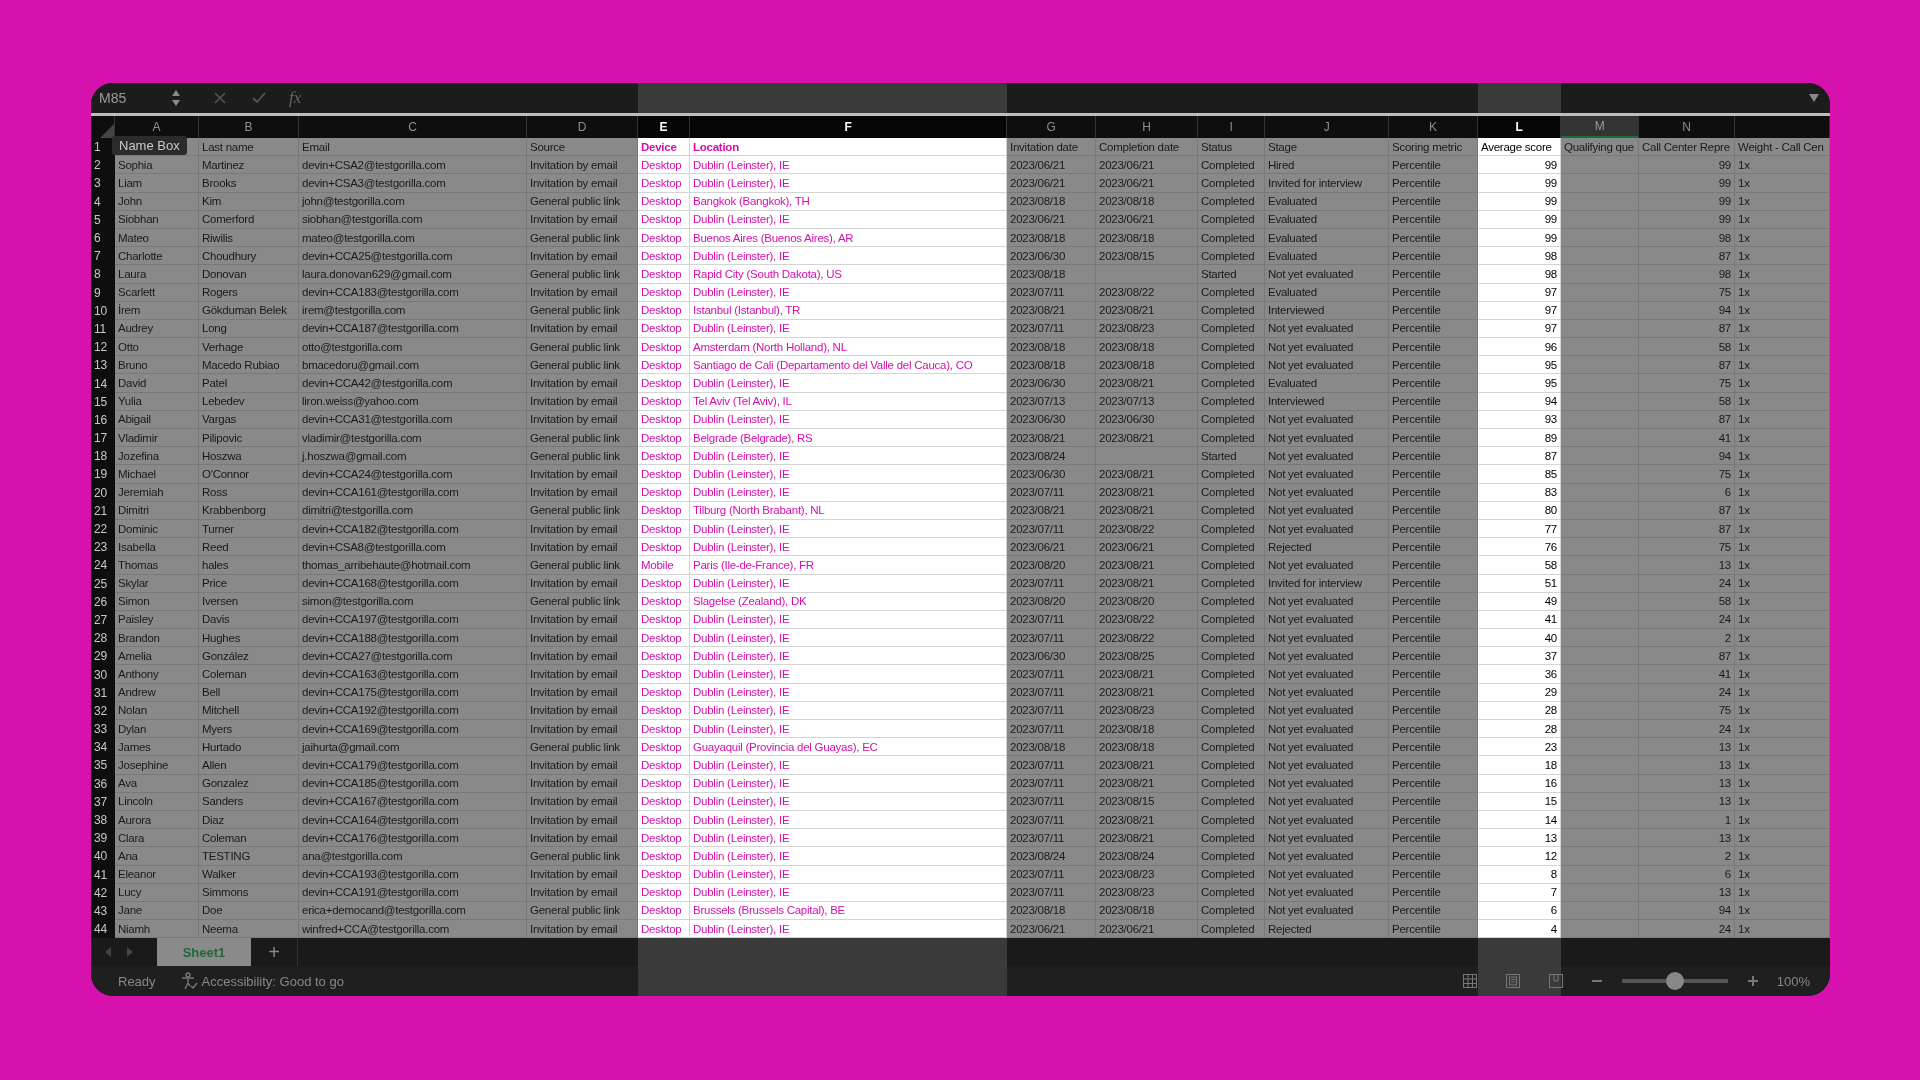 This screenshot has height=1080, width=1920. I want to click on row-number: 3, so click(103, 183).